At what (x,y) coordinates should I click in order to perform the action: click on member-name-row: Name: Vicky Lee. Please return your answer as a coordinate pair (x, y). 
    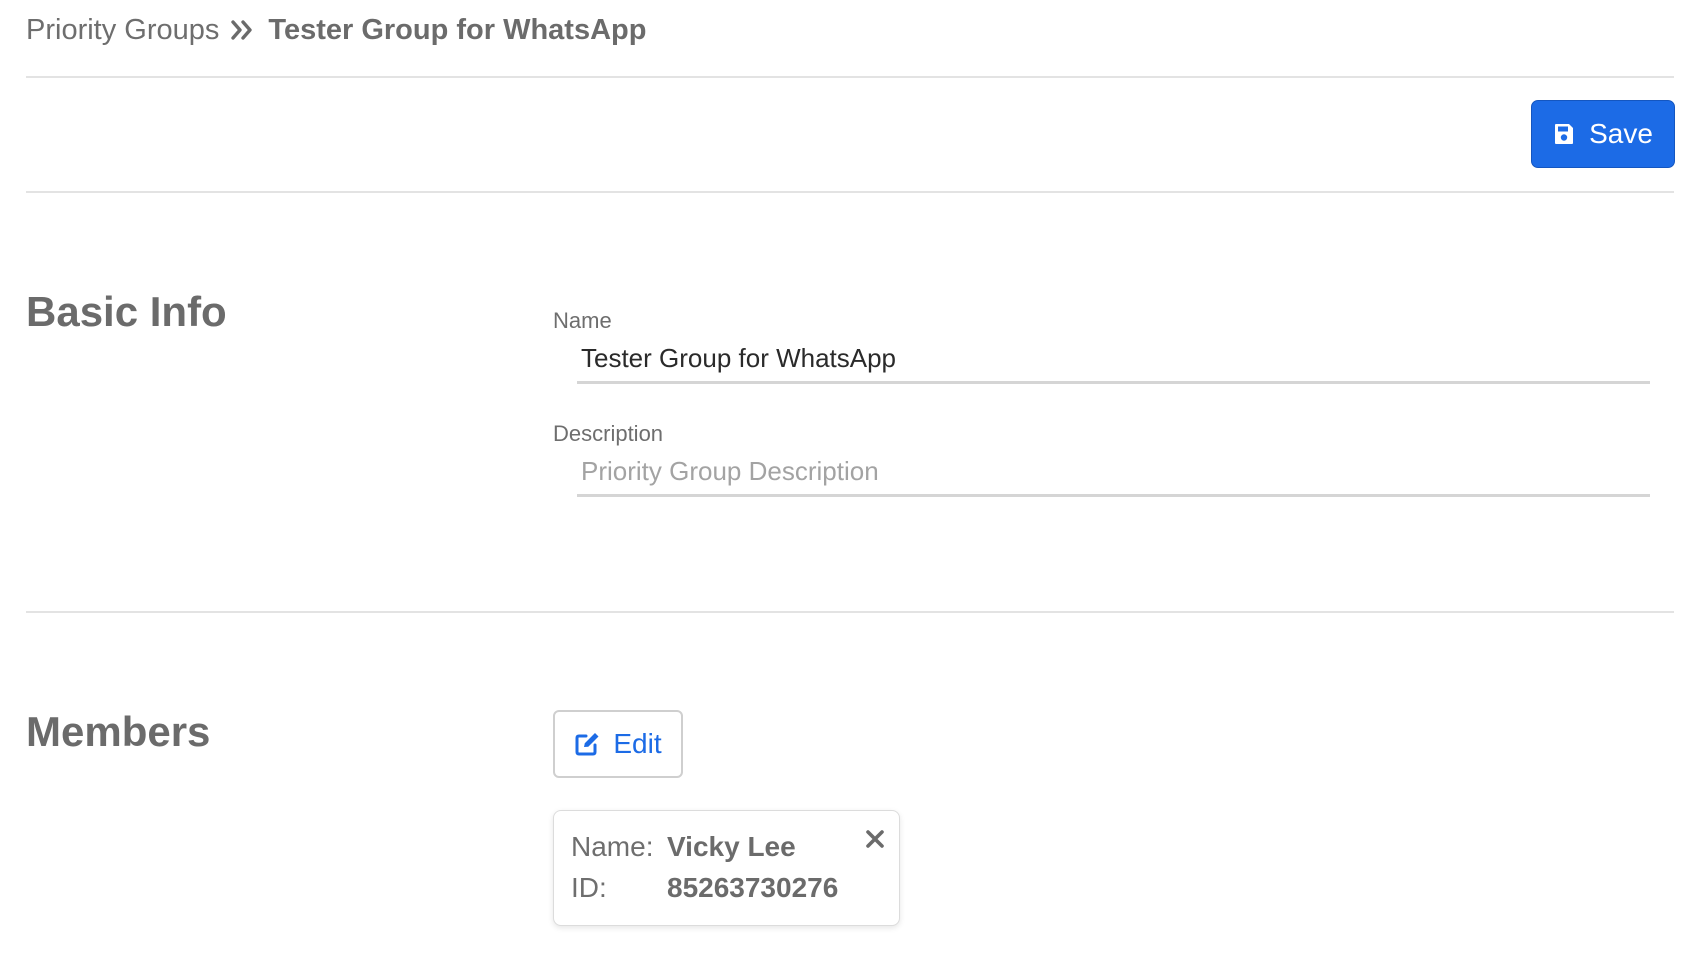
    Looking at the image, I should click on (683, 847).